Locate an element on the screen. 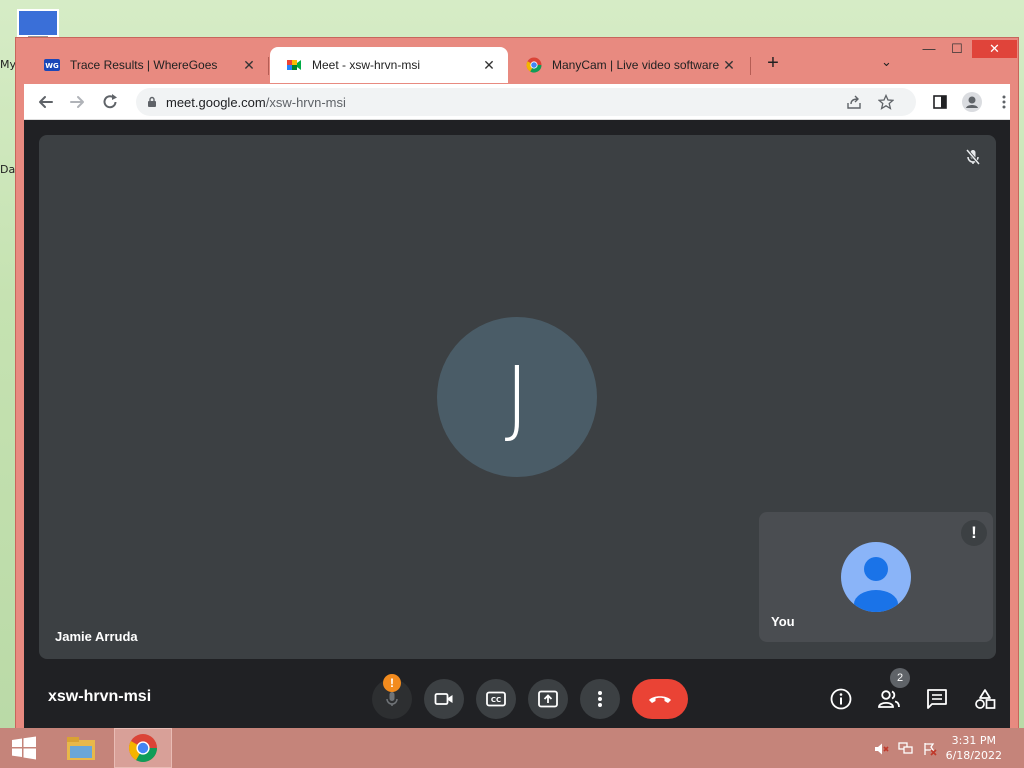 Image resolution: width=1024 pixels, height=768 pixels. maximize-button: ☐ is located at coordinates (957, 49).